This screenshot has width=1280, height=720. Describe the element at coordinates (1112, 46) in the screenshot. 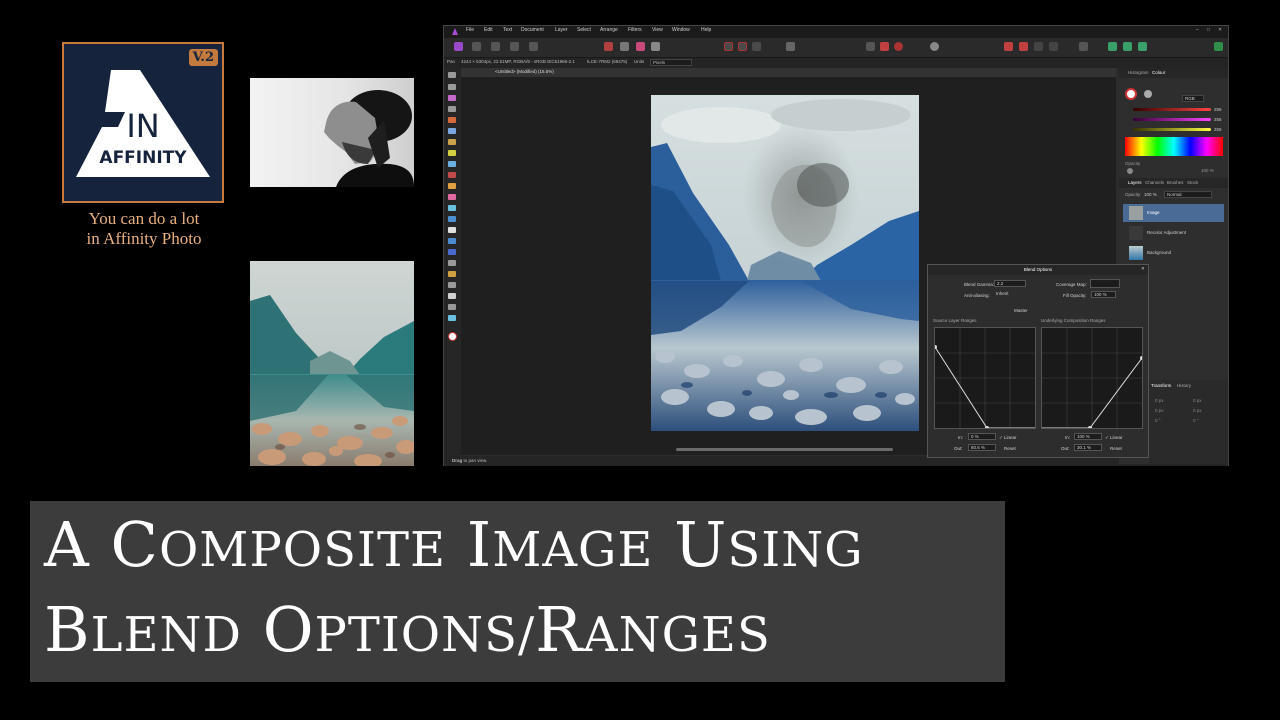

I see `boolean-add-icon` at that location.